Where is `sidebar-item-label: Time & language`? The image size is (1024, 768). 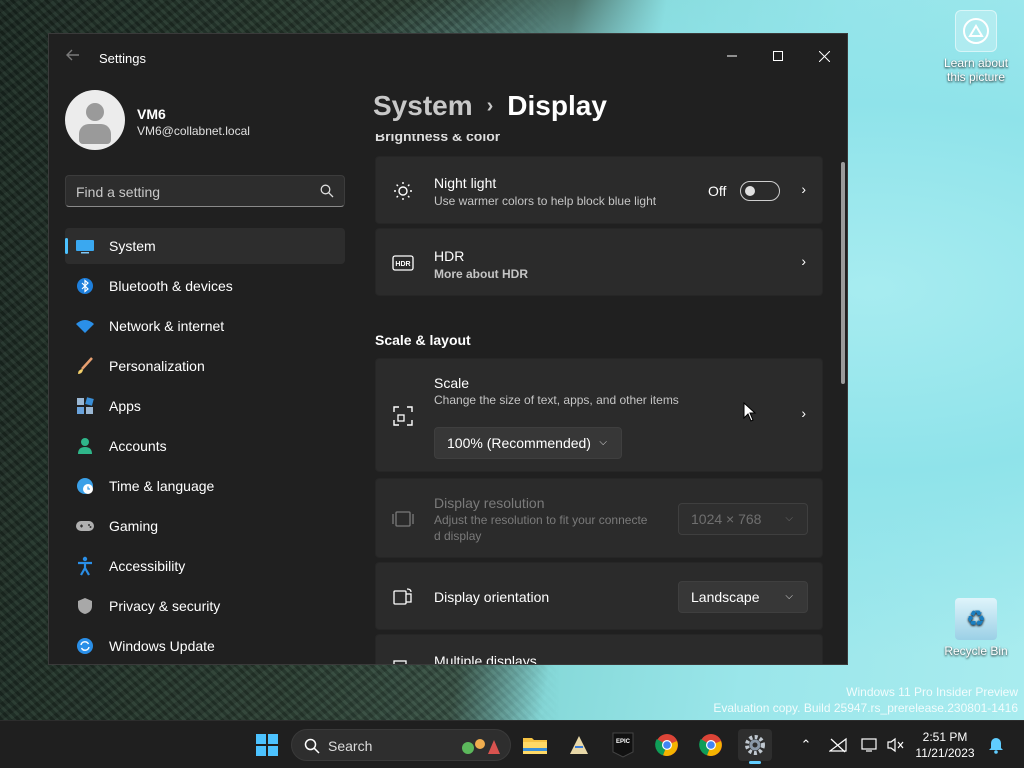 sidebar-item-label: Time & language is located at coordinates (162, 486).